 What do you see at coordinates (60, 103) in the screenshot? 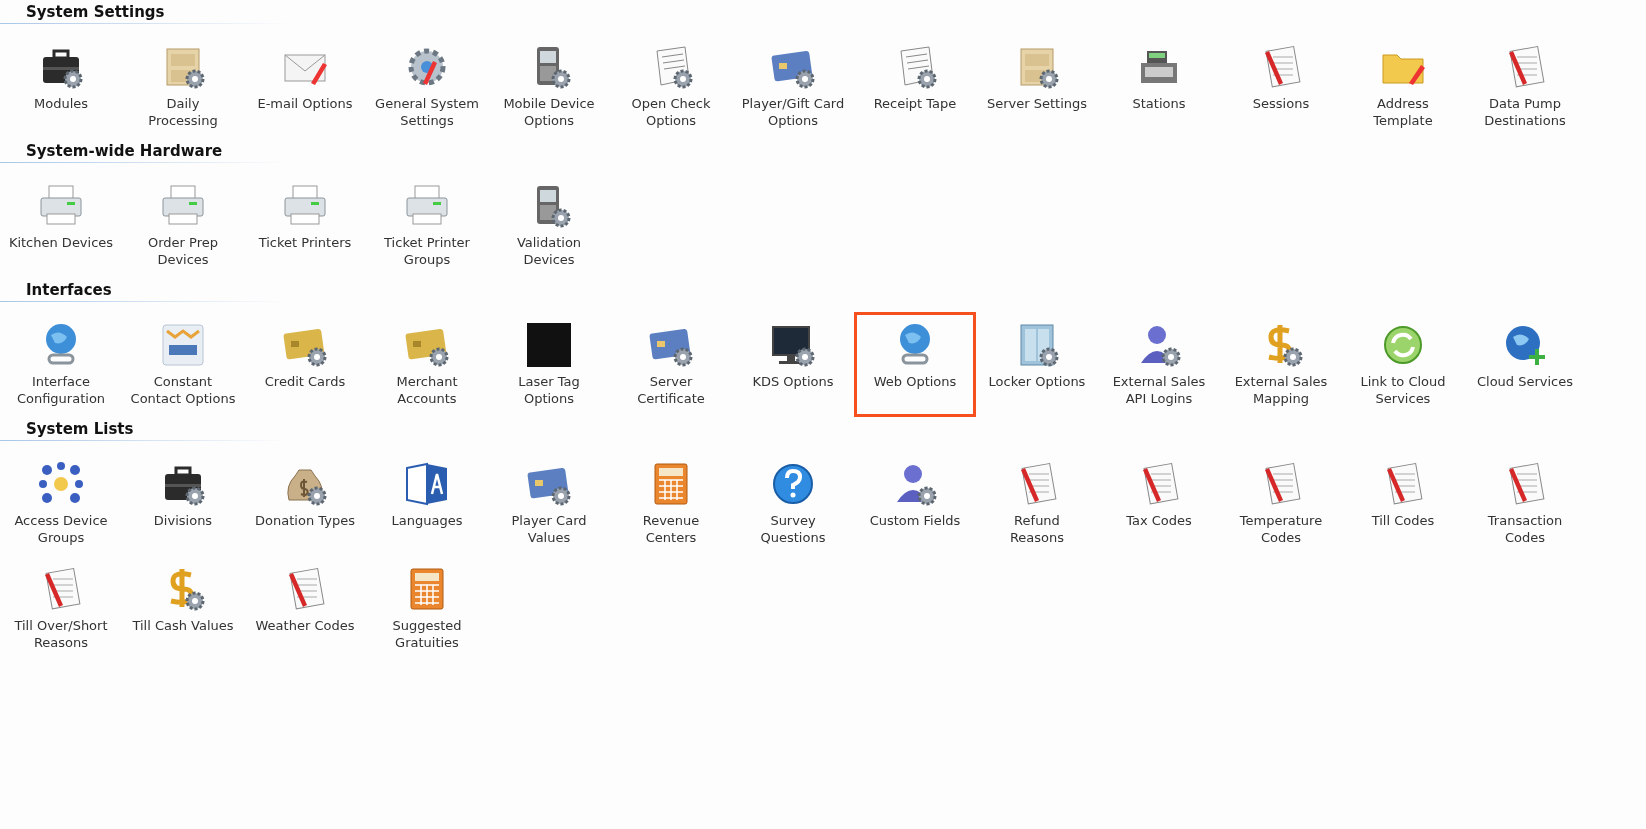
I see `tile-label: Modules` at bounding box center [60, 103].